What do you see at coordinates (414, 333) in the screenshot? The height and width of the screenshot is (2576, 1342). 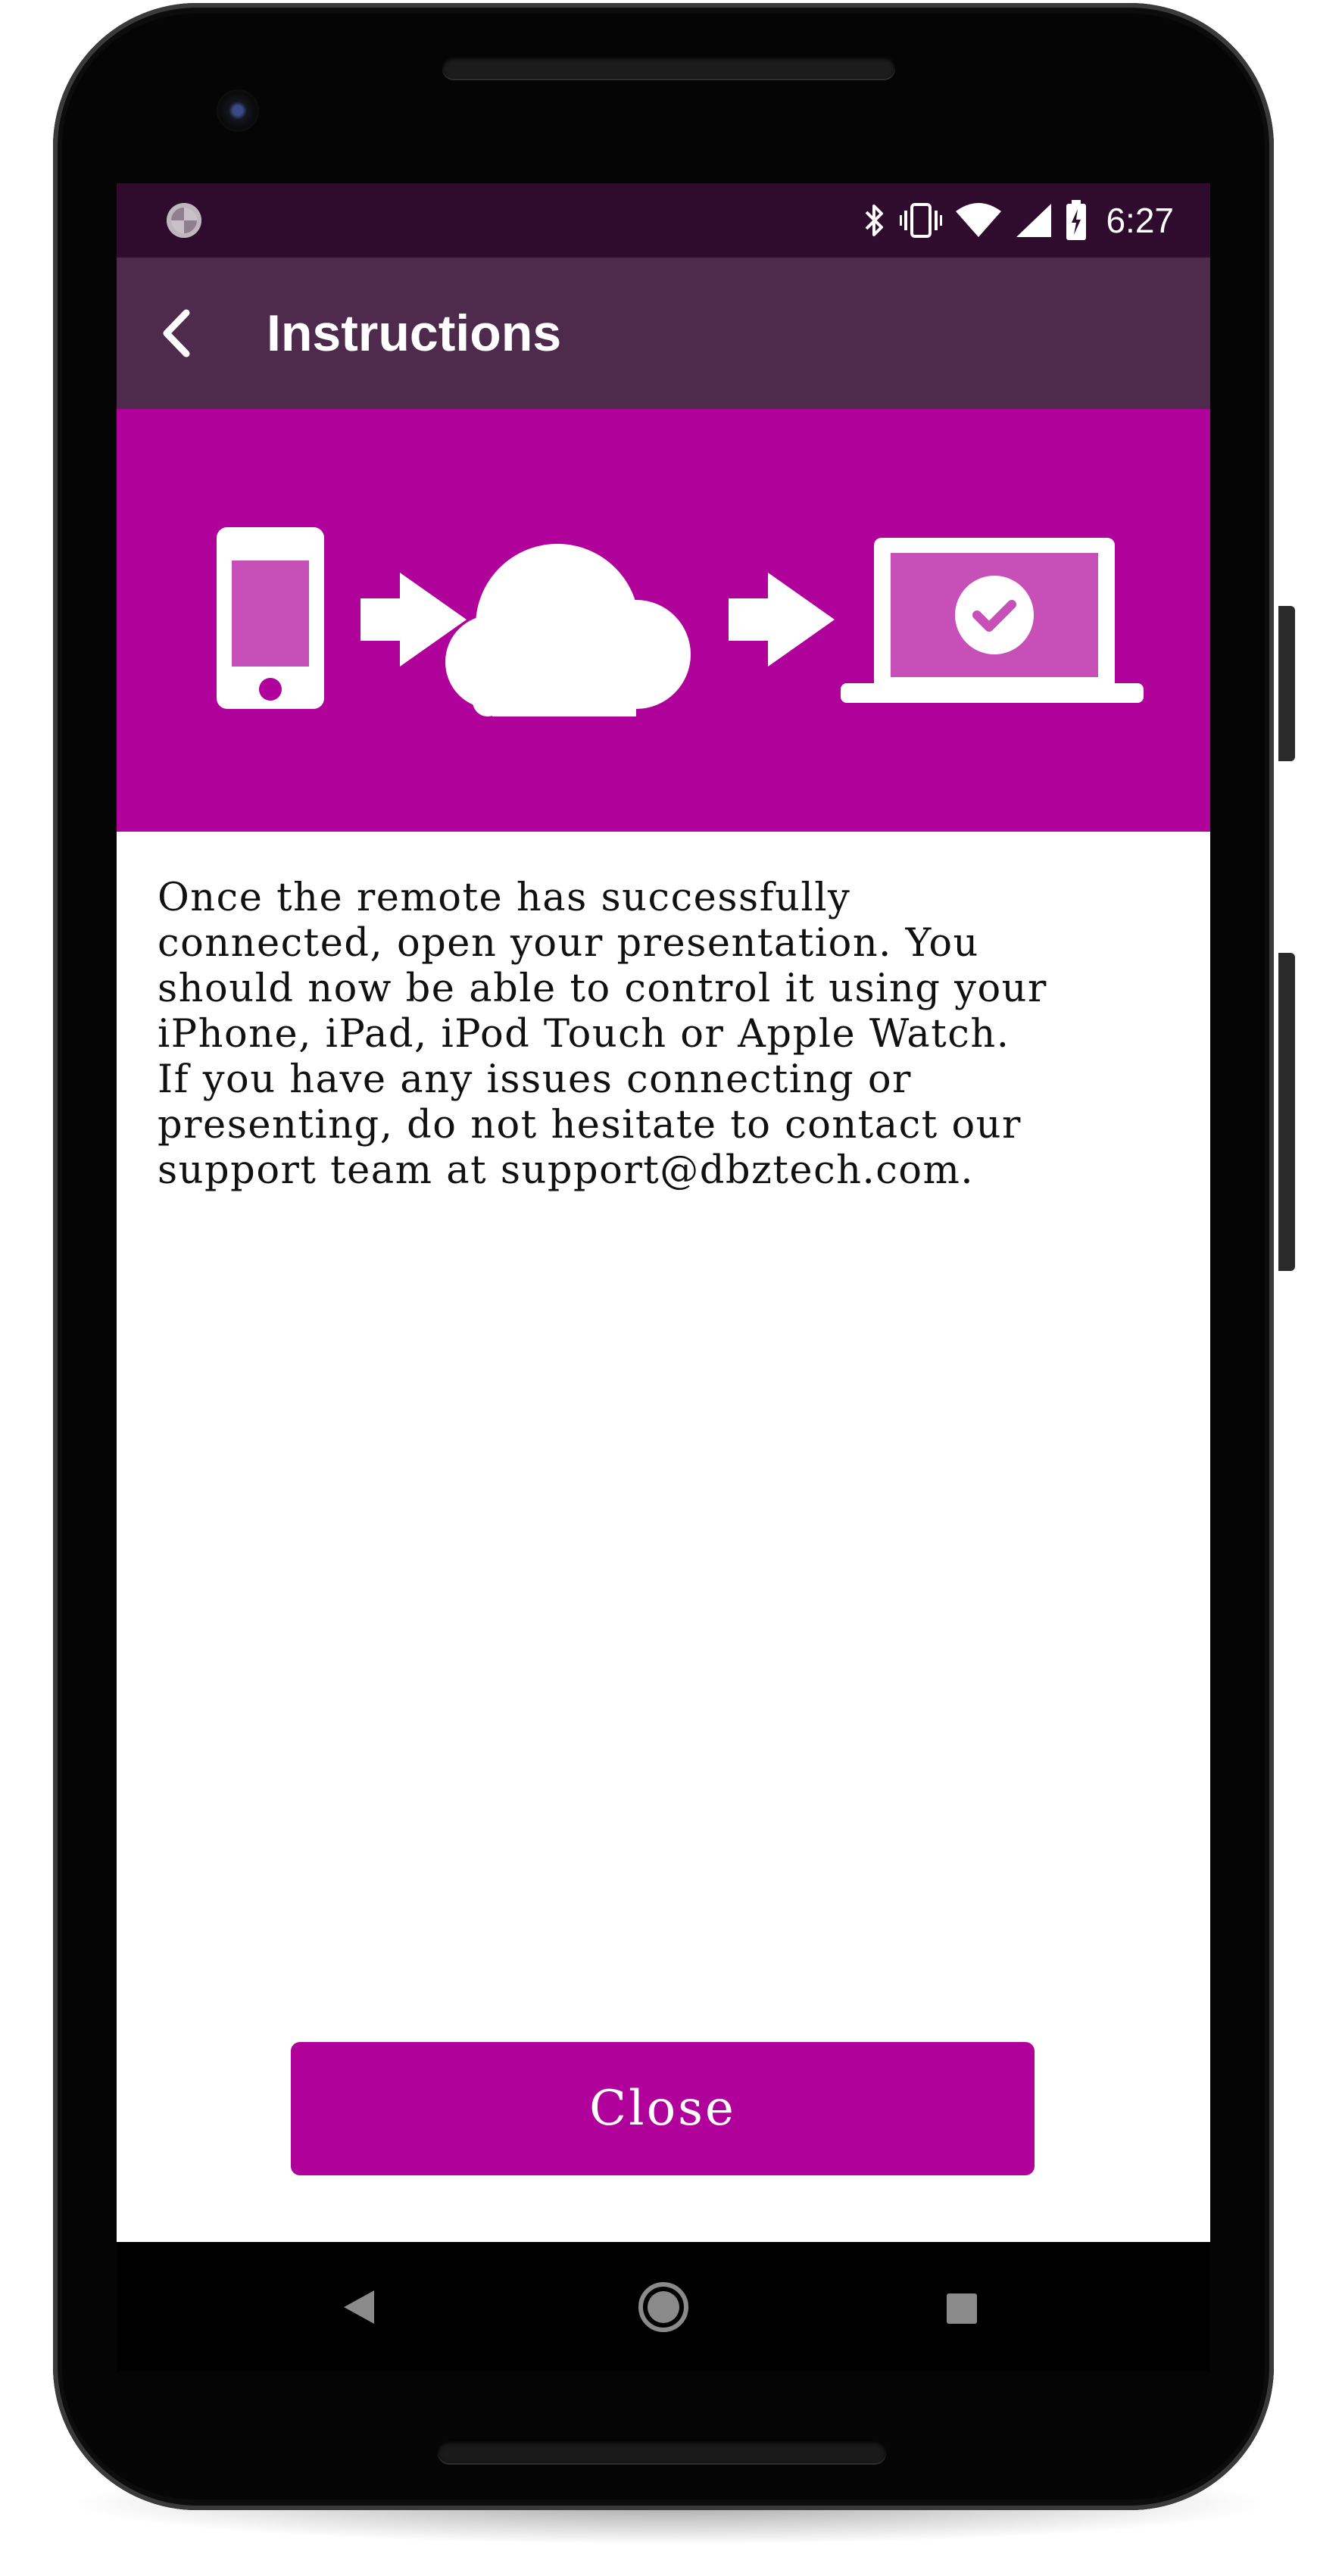 I see `page-title: Instructions` at bounding box center [414, 333].